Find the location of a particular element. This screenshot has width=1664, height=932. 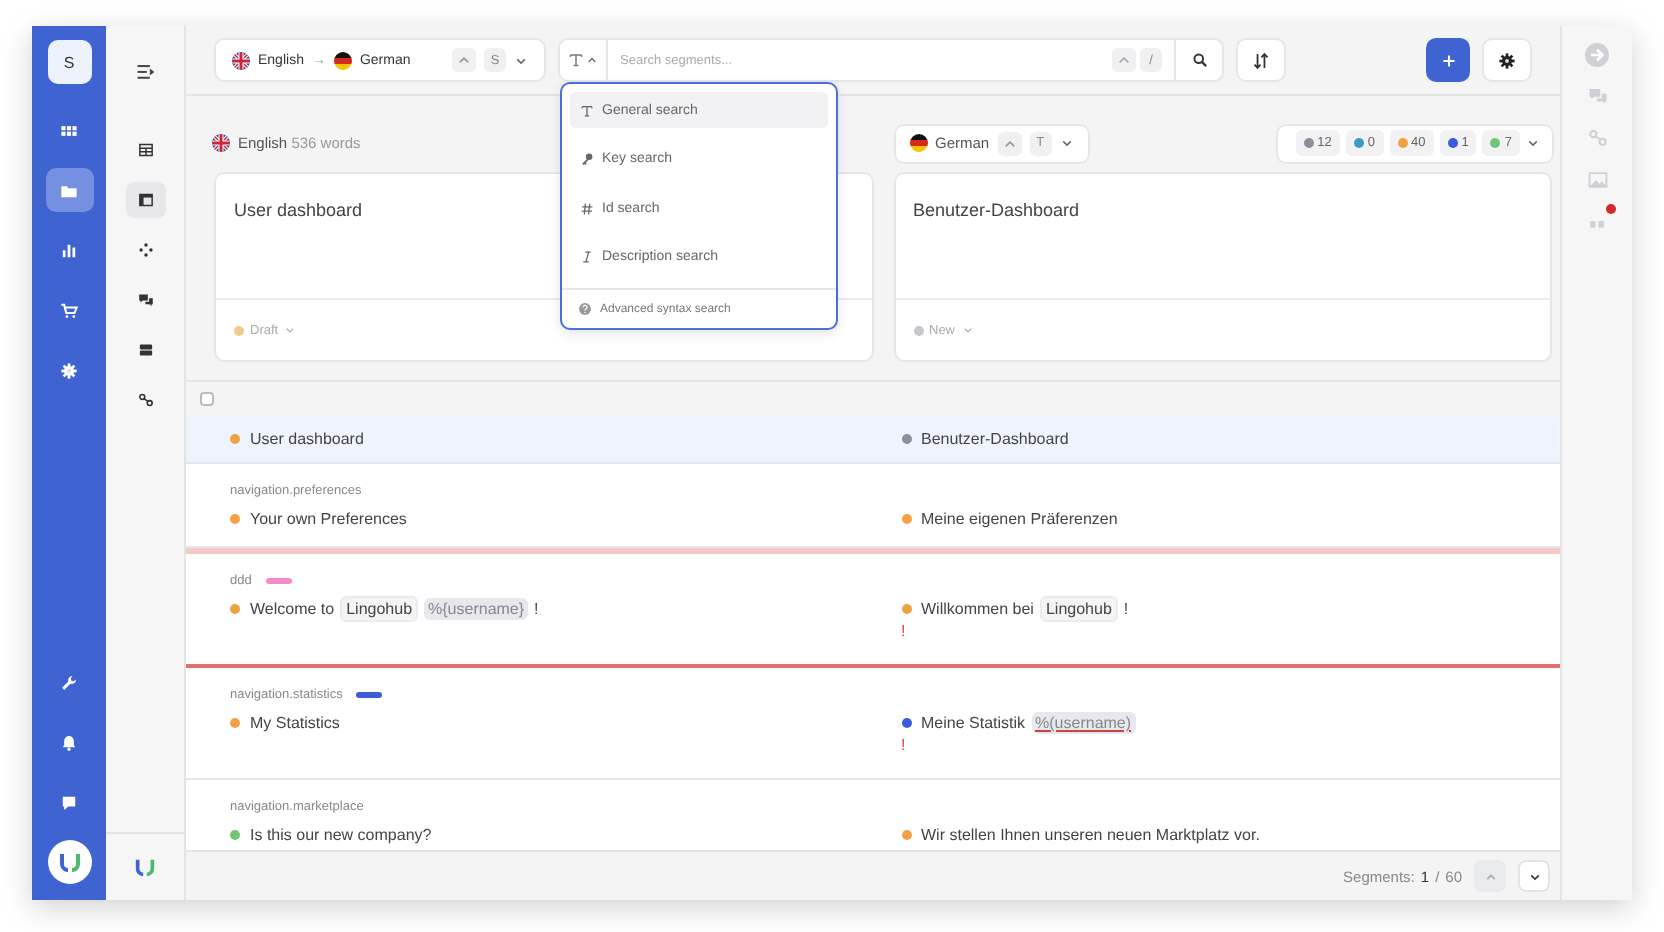

dots-icon is located at coordinates (145, 250).